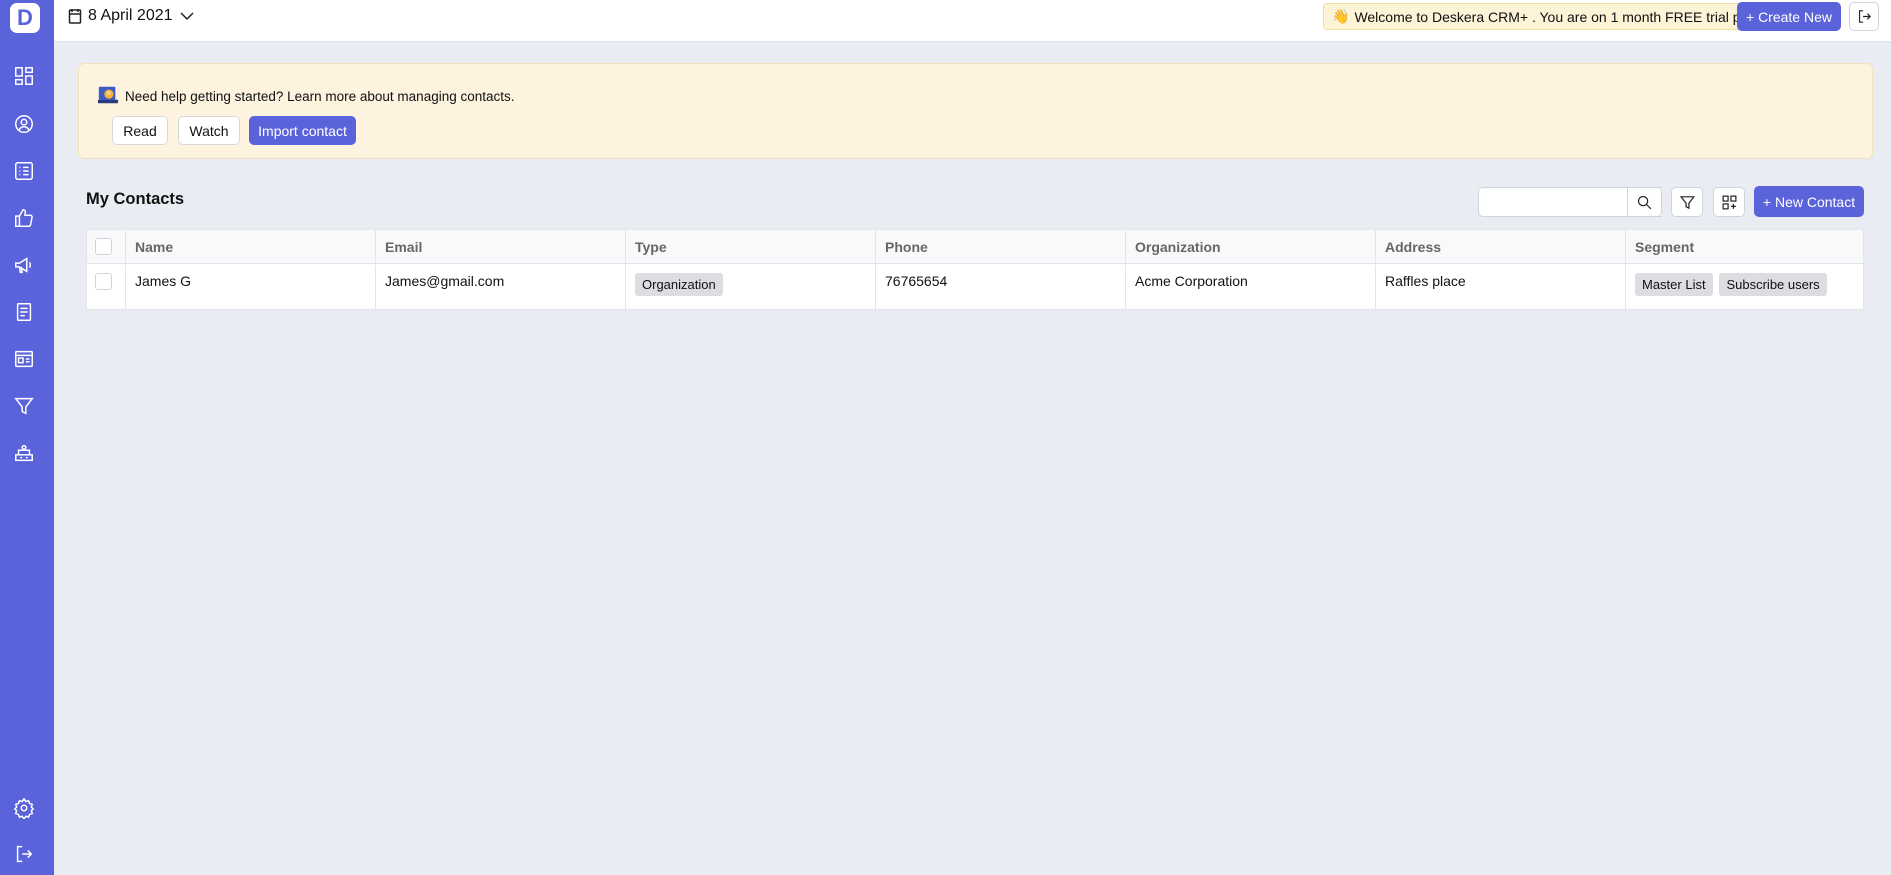  I want to click on segment-tag: Master List, so click(1674, 284).